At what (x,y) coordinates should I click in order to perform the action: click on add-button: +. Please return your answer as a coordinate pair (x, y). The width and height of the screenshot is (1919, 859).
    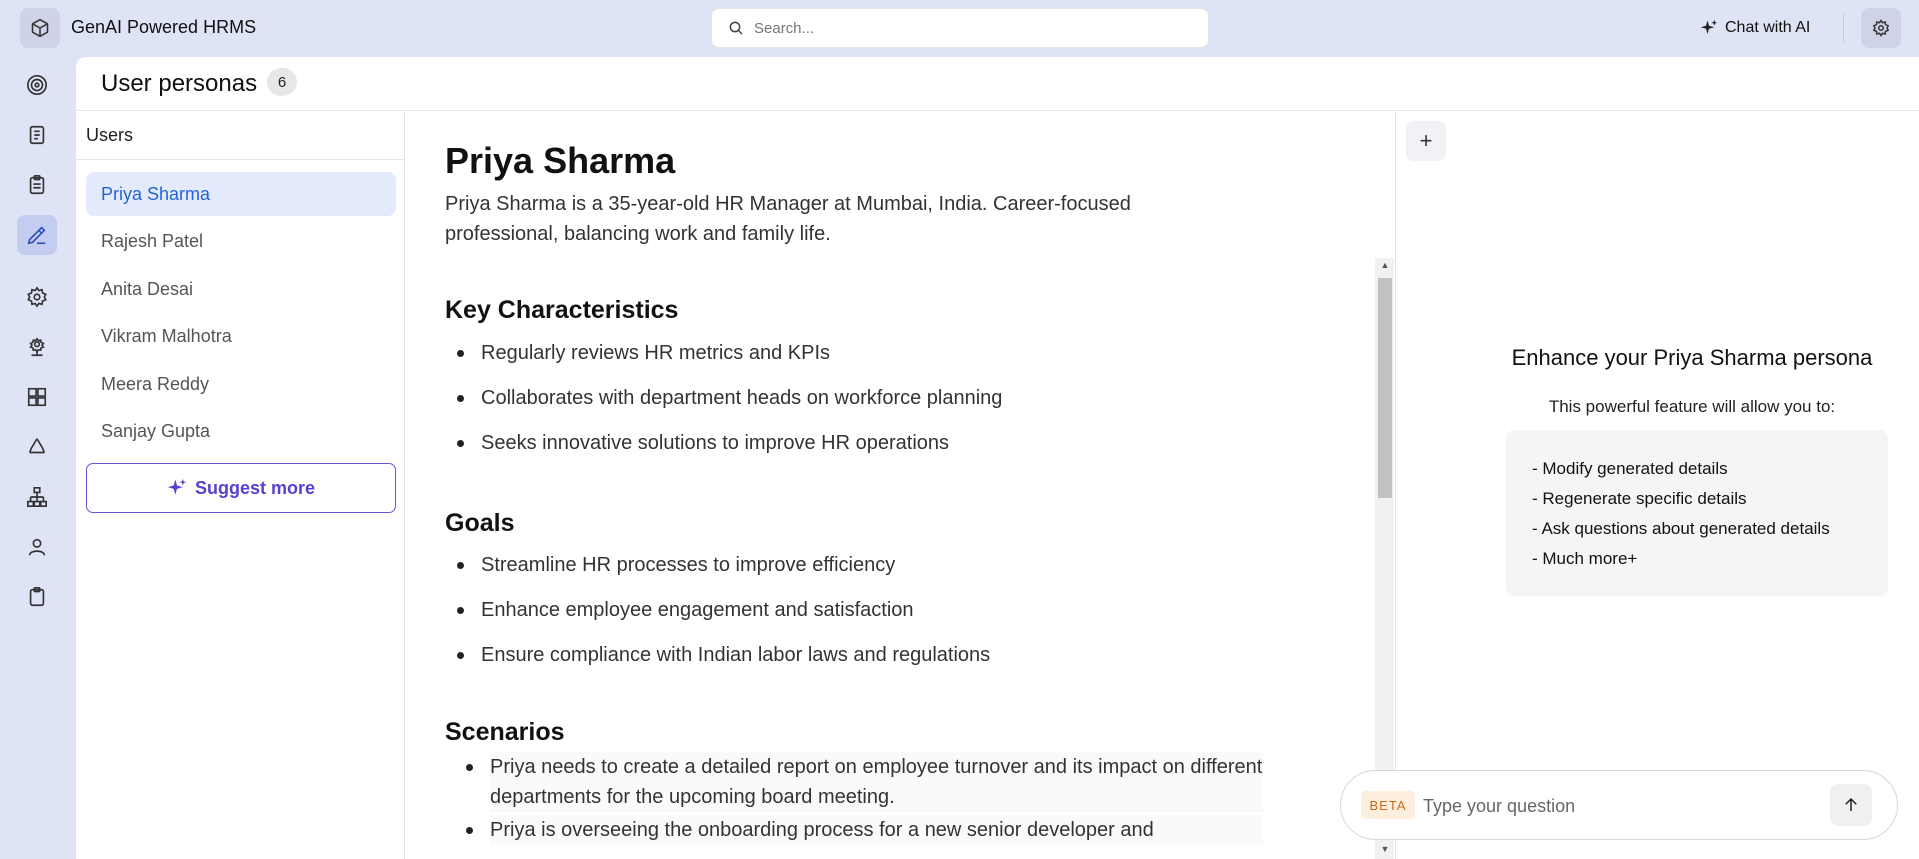
    Looking at the image, I should click on (1426, 141).